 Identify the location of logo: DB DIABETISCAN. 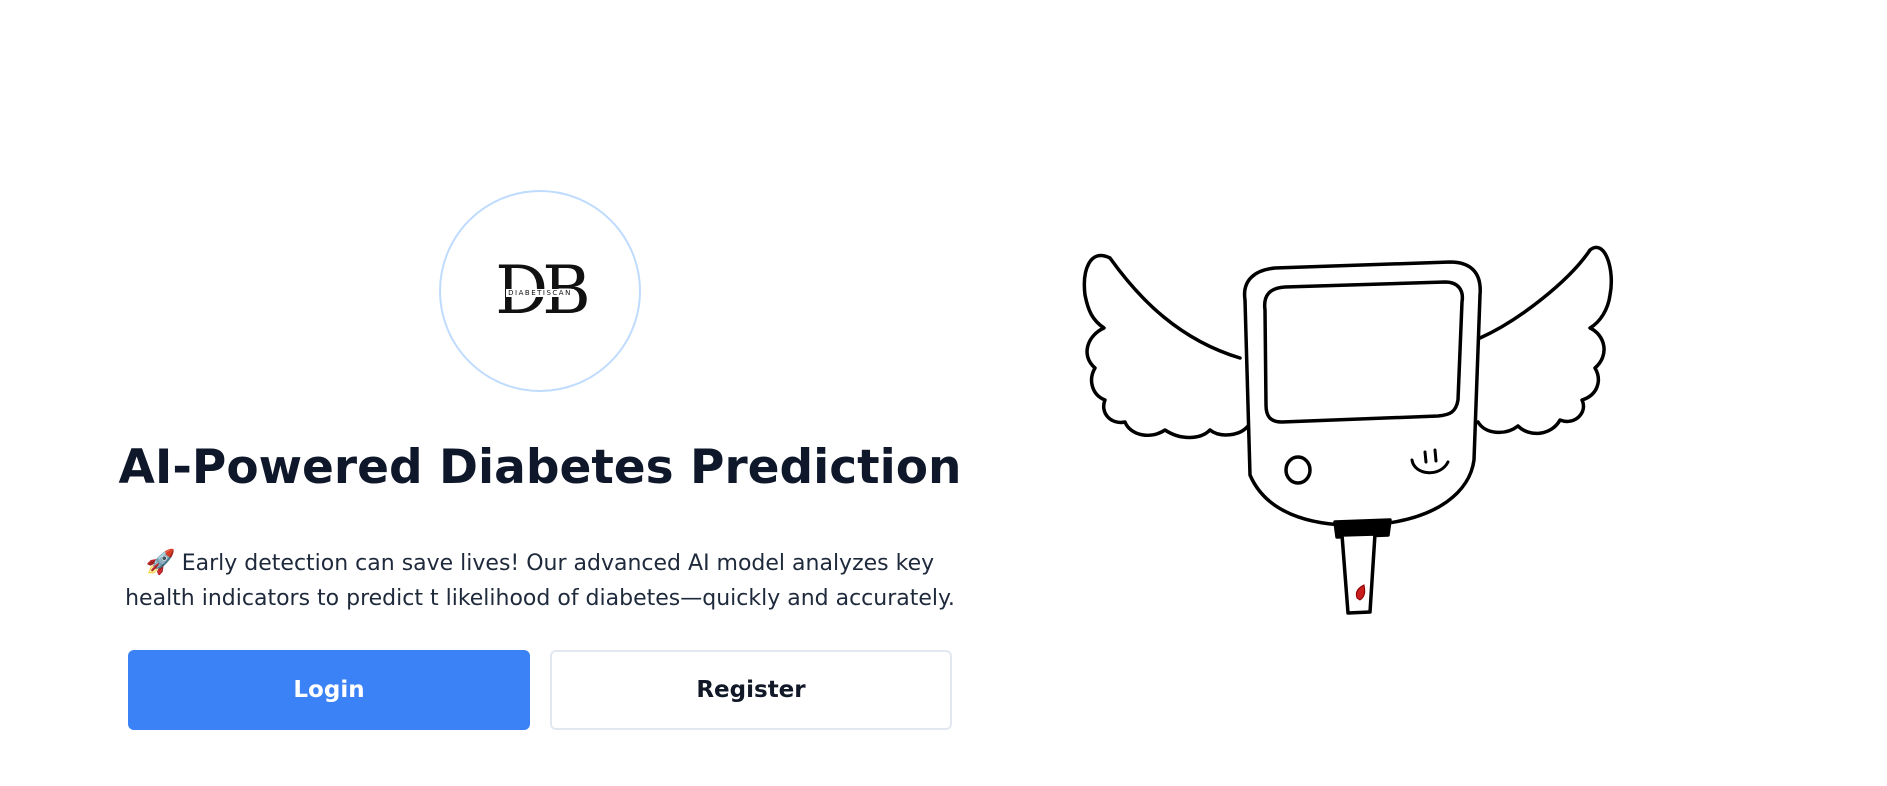
(540, 291).